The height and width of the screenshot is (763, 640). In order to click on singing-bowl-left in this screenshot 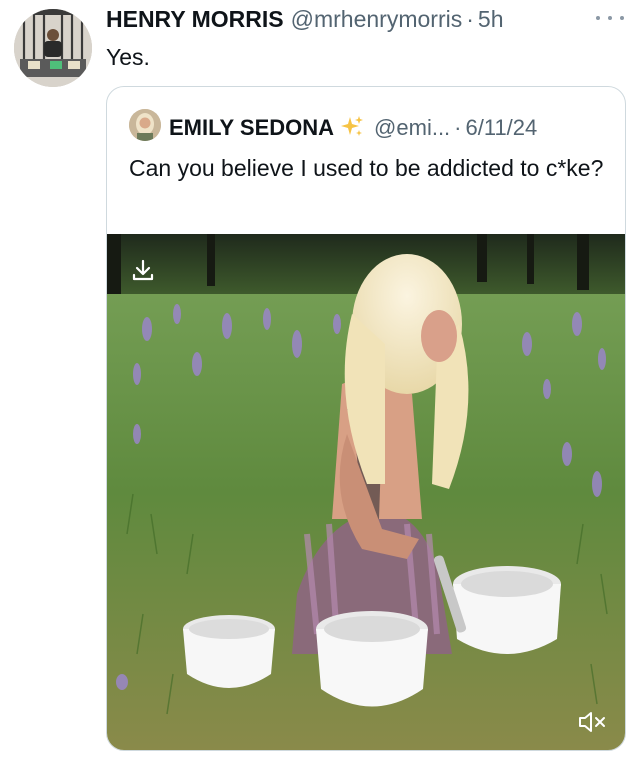, I will do `click(229, 651)`.